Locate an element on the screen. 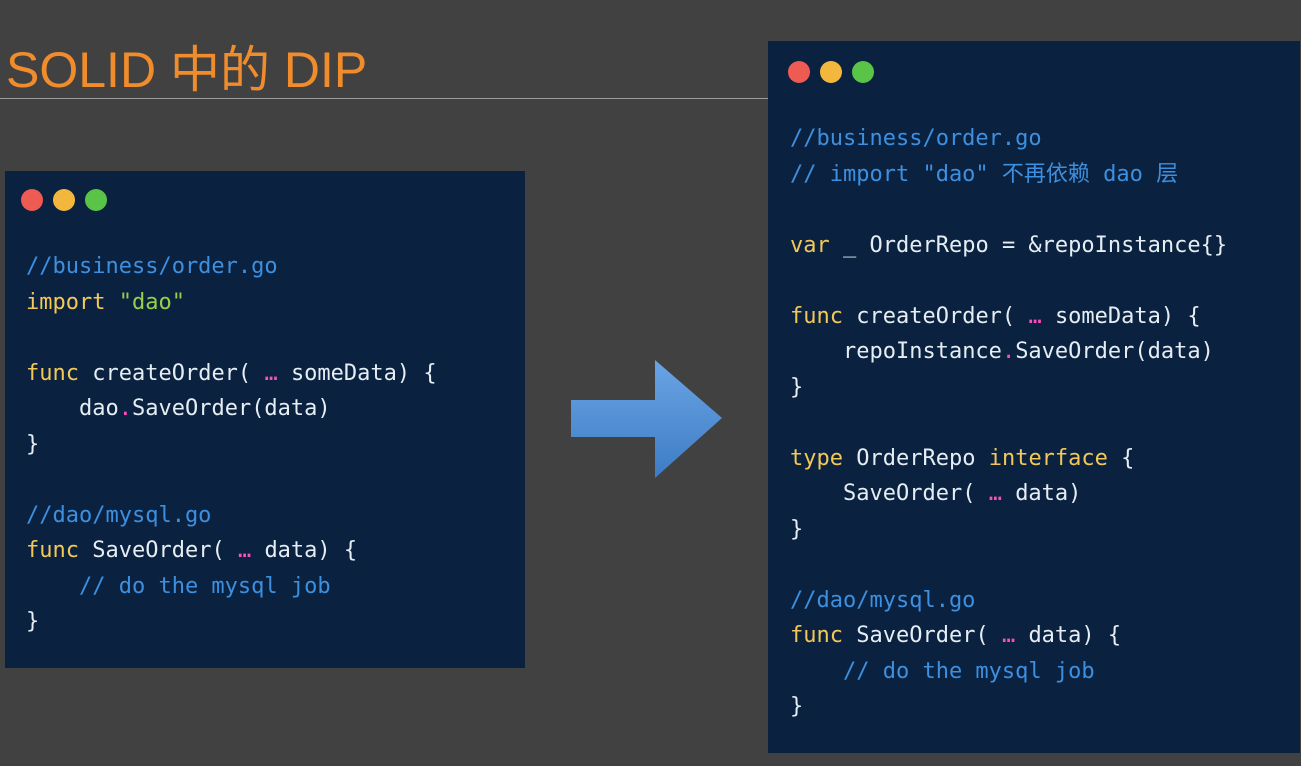 The width and height of the screenshot is (1301, 766). params: data) is located at coordinates (1048, 493).